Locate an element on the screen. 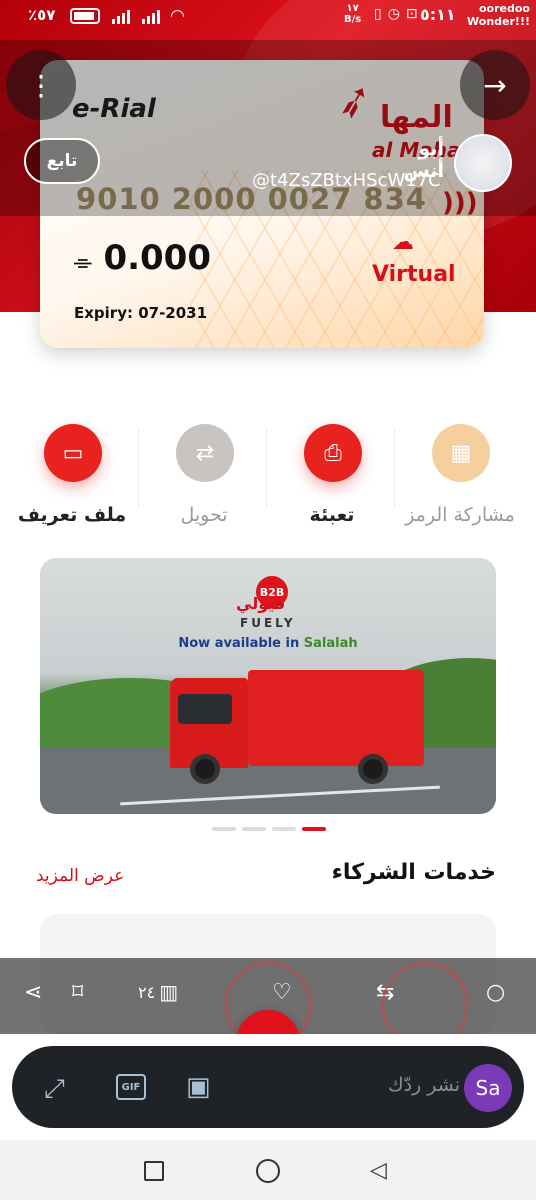  battery-percent: ٪٥٧ is located at coordinates (42, 15).